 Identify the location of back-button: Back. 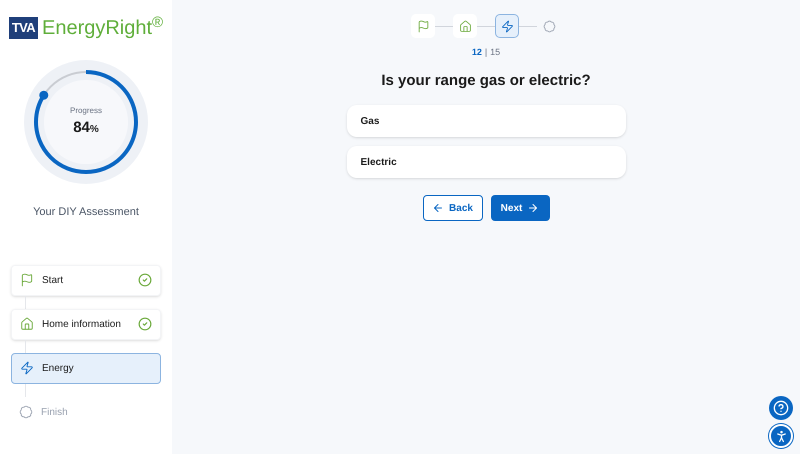
(452, 208).